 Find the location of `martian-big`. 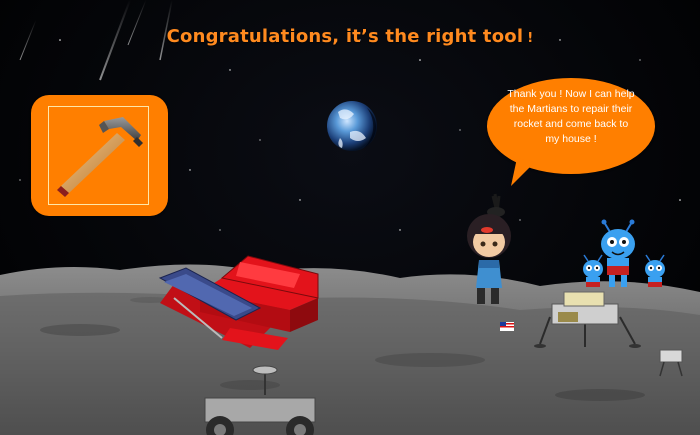

martian-big is located at coordinates (618, 253).